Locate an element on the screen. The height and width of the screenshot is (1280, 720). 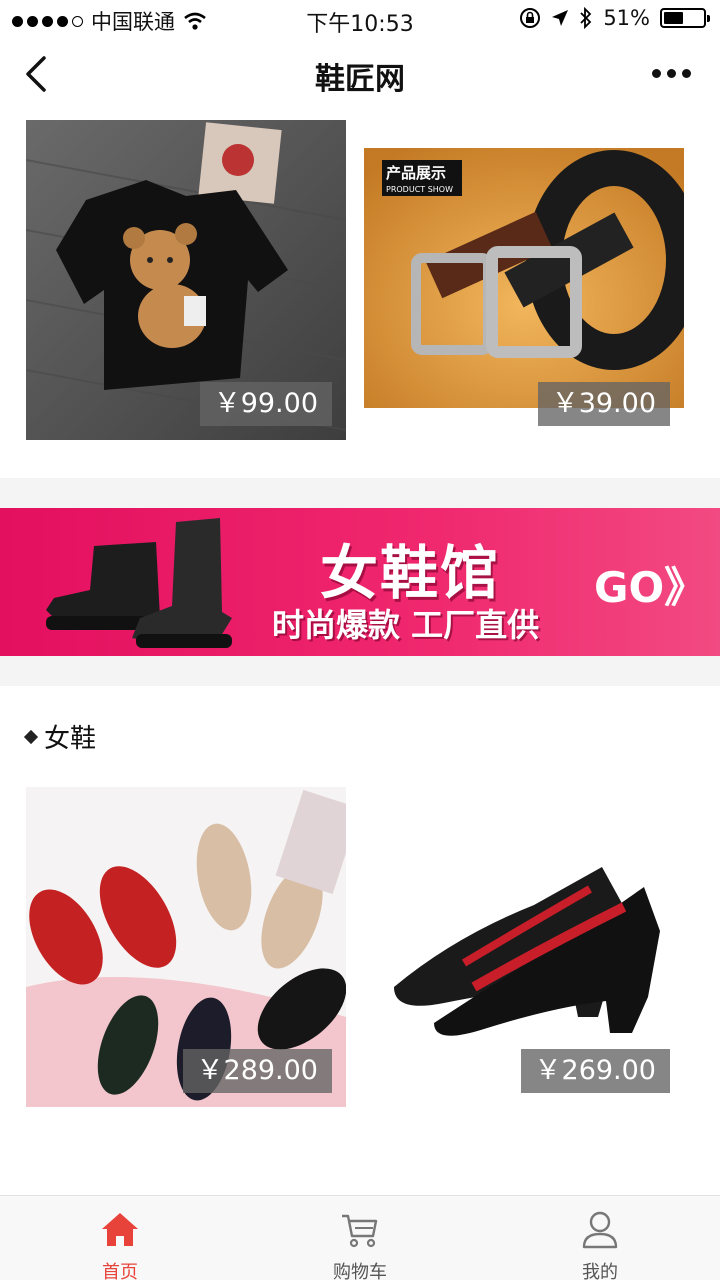
banner-go-link: GO》 is located at coordinates (650, 584).